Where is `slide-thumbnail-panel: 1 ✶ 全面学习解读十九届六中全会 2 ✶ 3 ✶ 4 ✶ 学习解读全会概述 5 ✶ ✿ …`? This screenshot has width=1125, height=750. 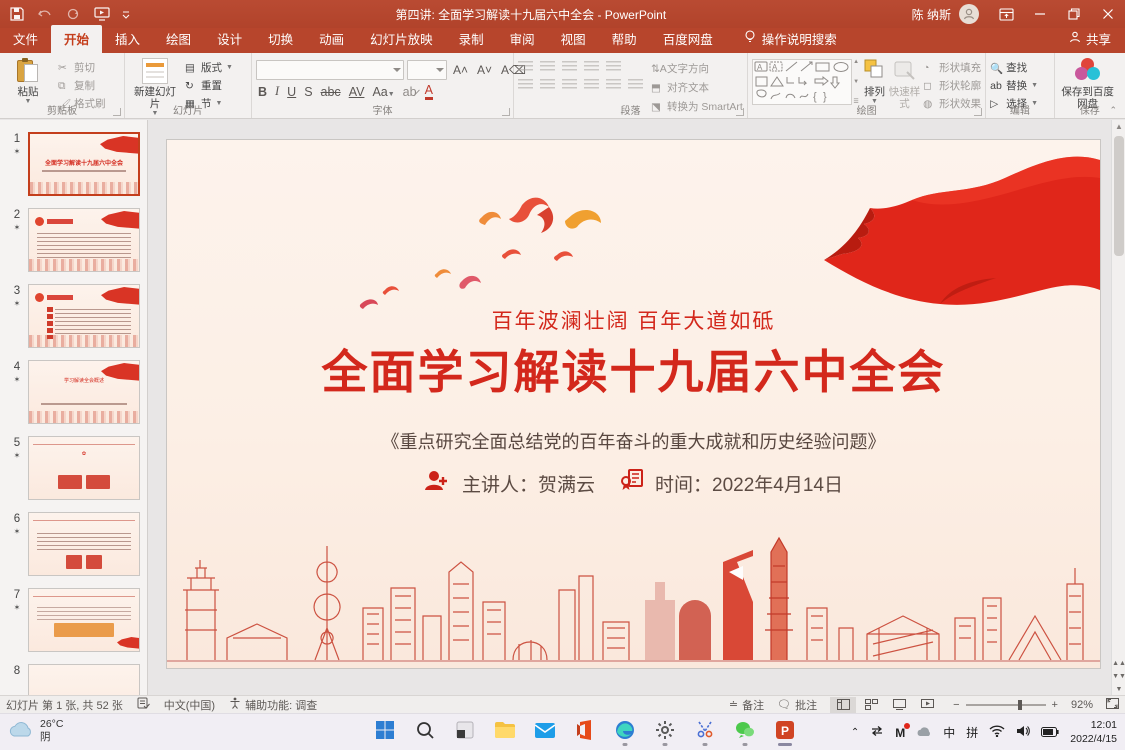
slide-thumbnail-panel: 1 ✶ 全面学习解读十九届六中全会 2 ✶ 3 ✶ 4 ✶ 学习解读全会概述 5 ✶ ✿ … is located at coordinates (74, 407).